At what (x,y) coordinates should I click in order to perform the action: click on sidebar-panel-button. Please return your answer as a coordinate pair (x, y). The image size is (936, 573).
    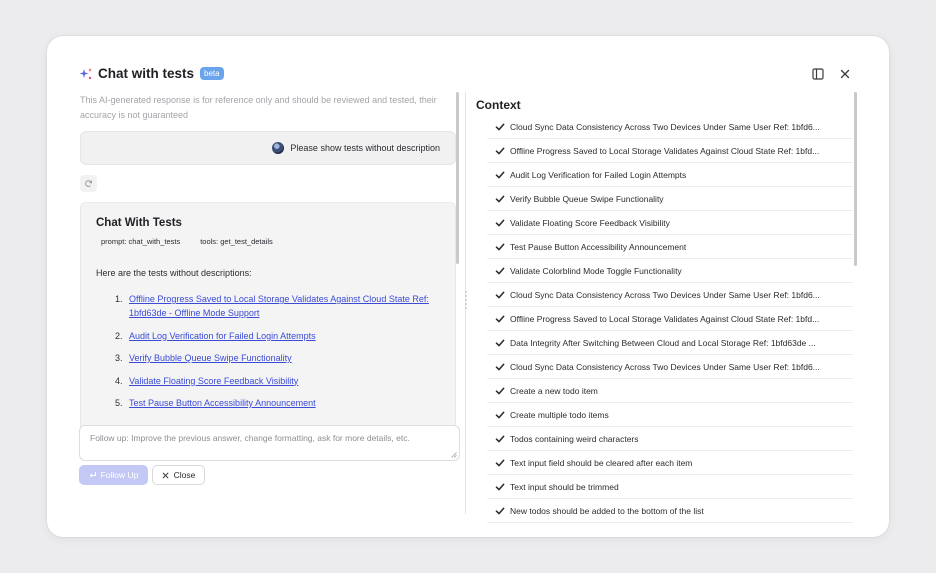
    Looking at the image, I should click on (818, 74).